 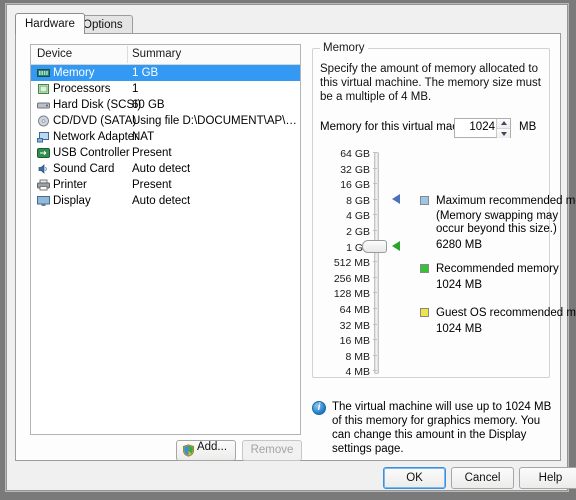 What do you see at coordinates (96, 137) in the screenshot?
I see `device-name: Network Adapter` at bounding box center [96, 137].